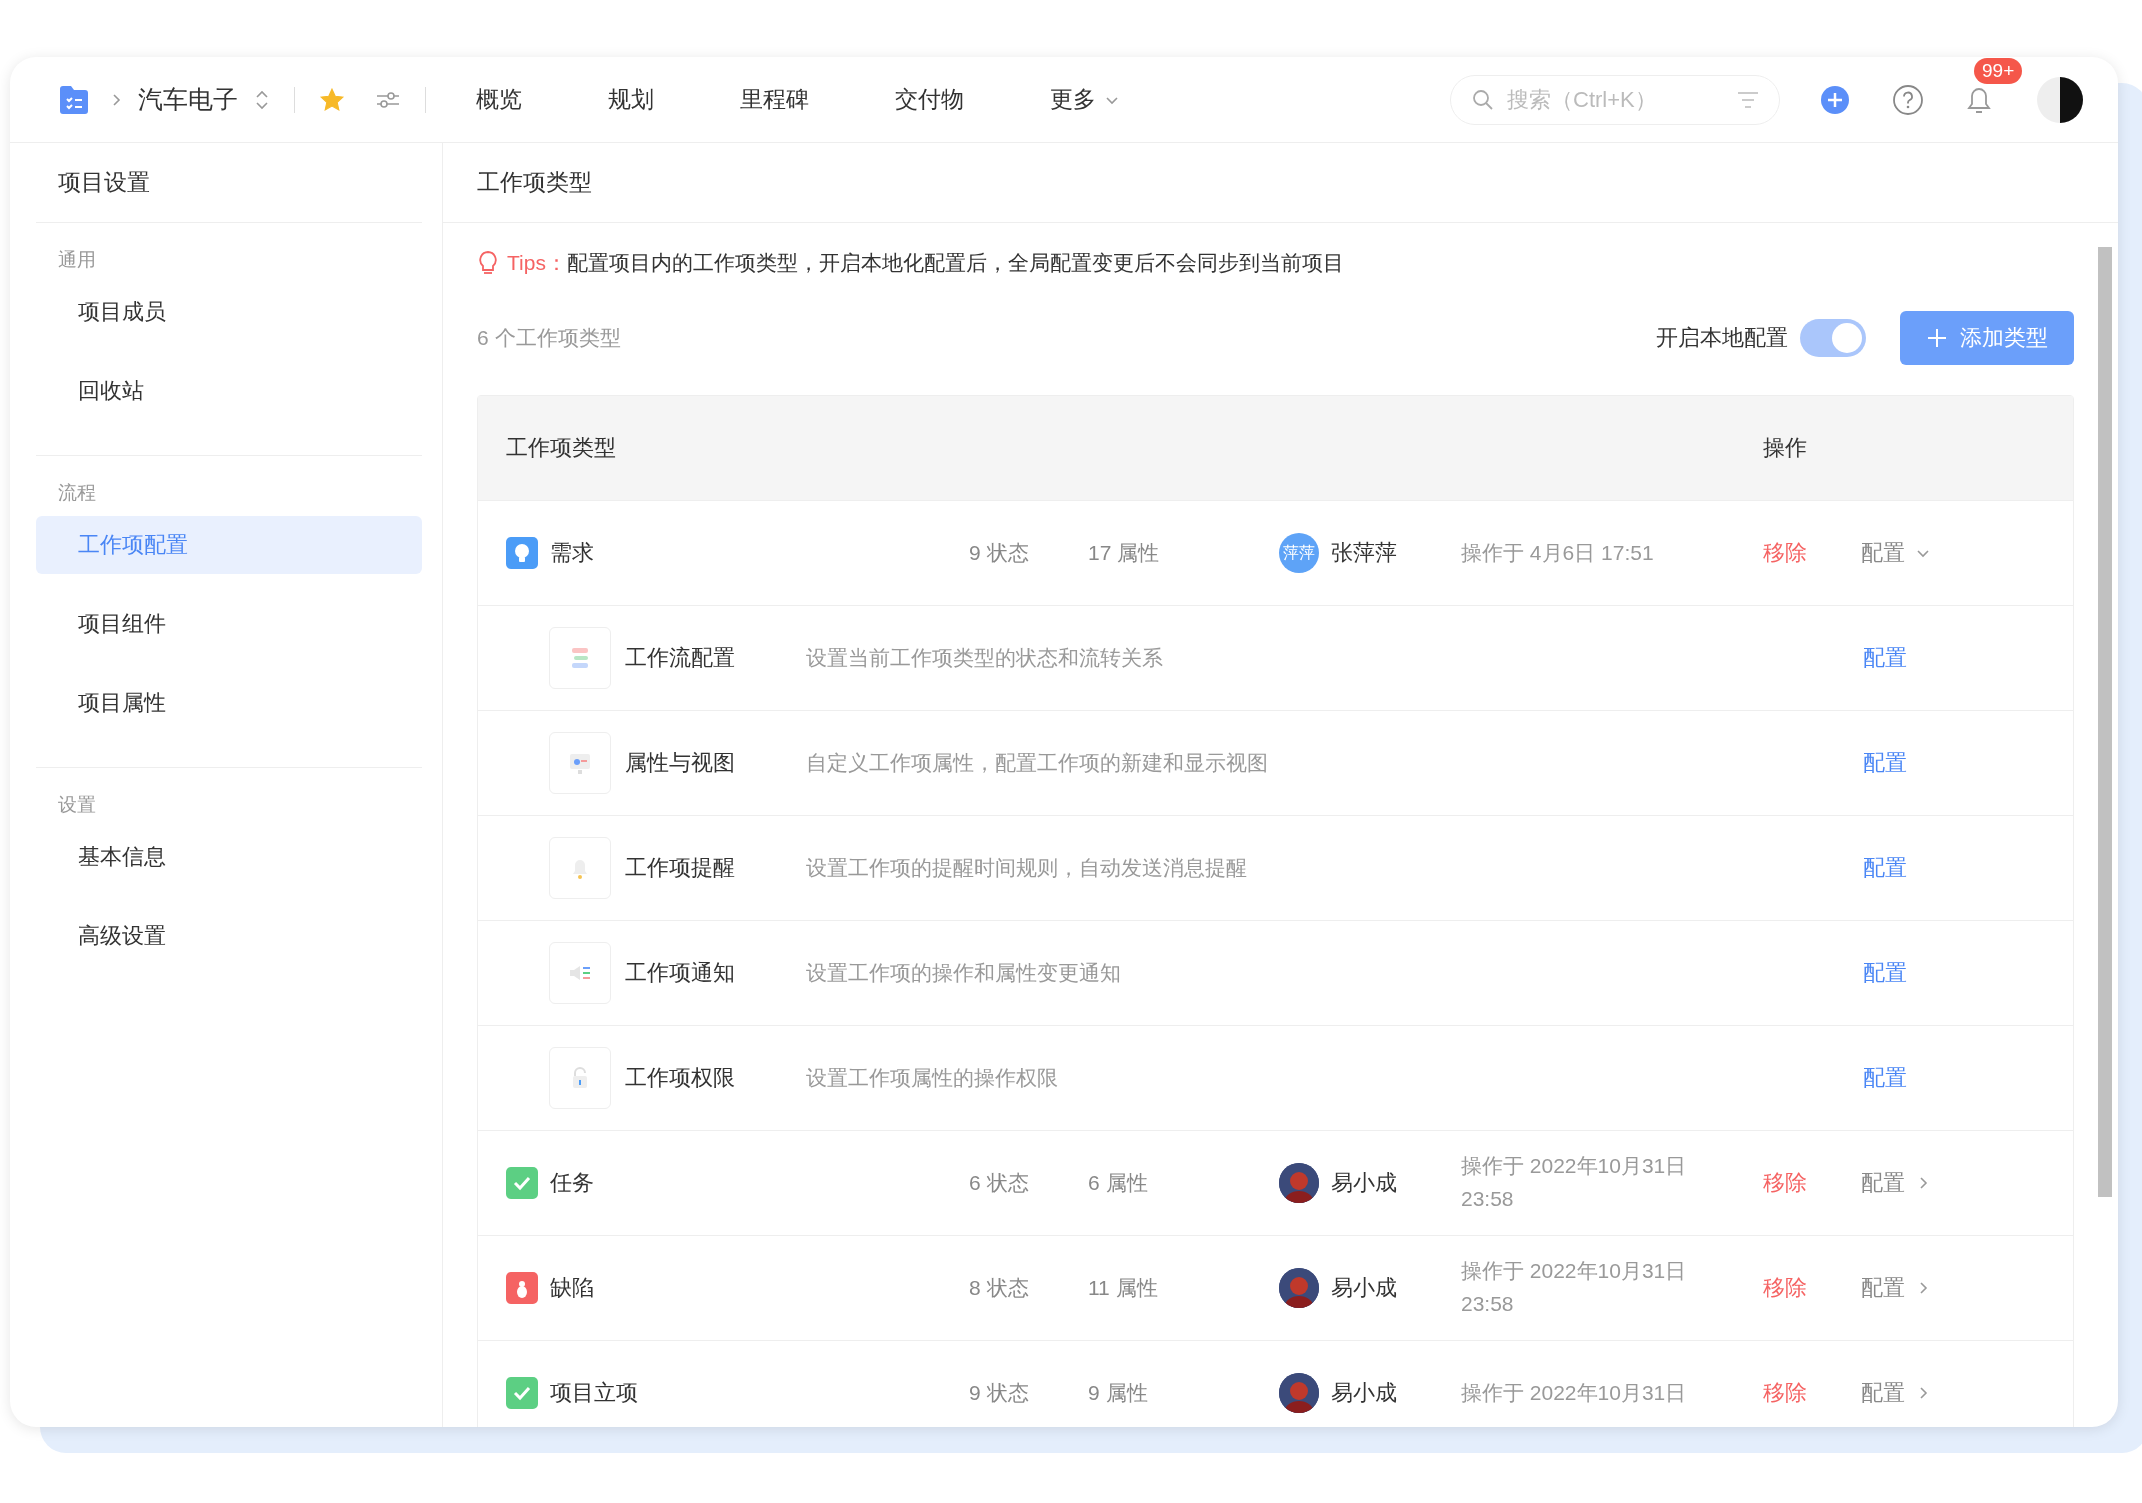 This screenshot has width=2142, height=1503. I want to click on star-icon, so click(332, 99).